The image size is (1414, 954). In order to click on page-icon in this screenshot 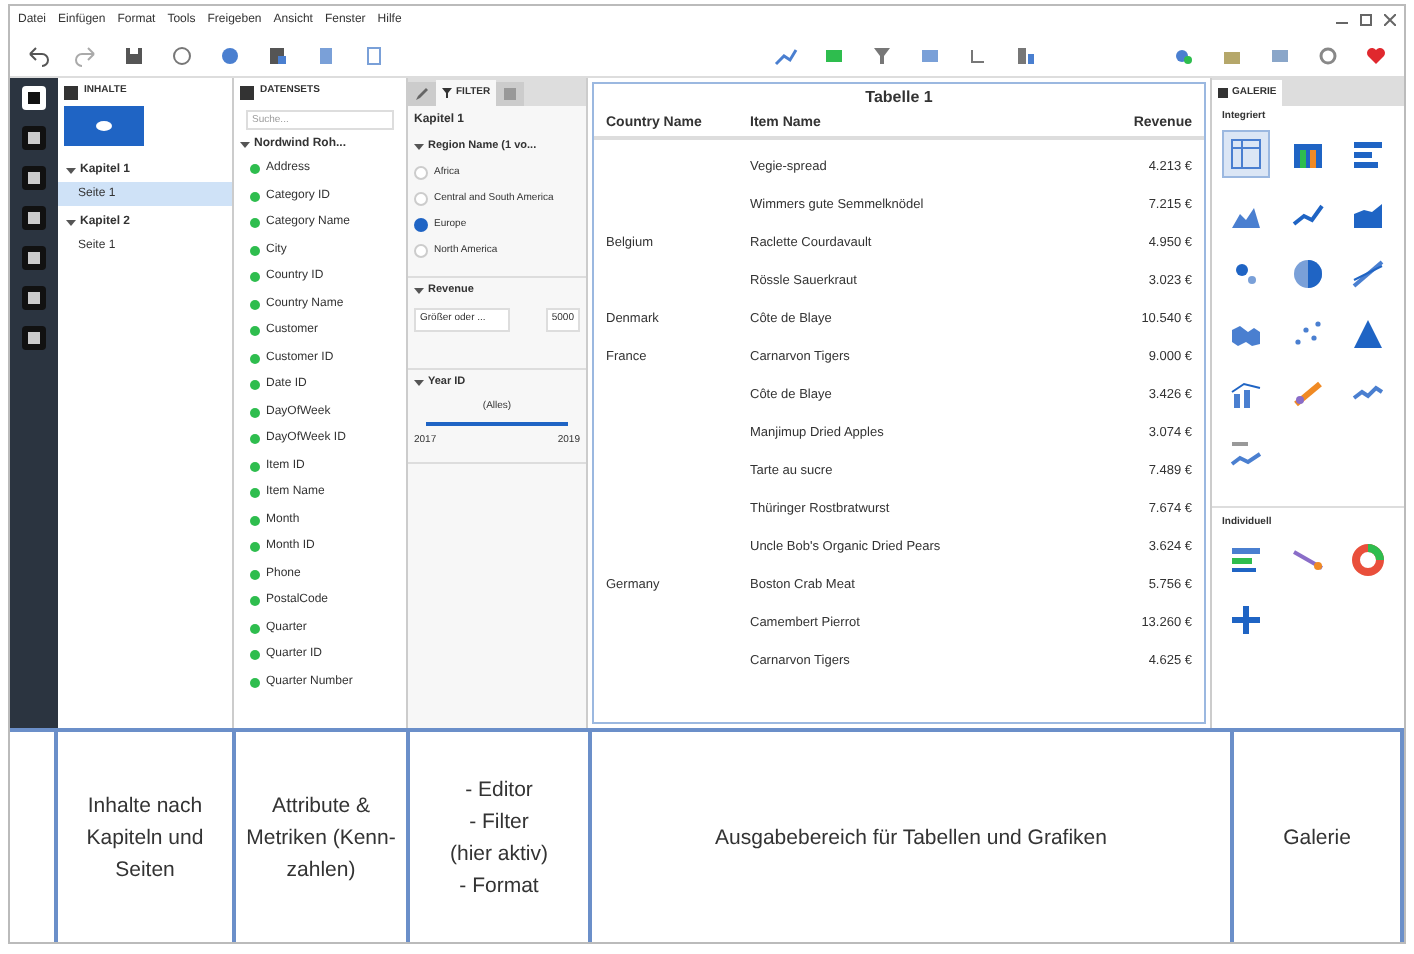, I will do `click(374, 55)`.